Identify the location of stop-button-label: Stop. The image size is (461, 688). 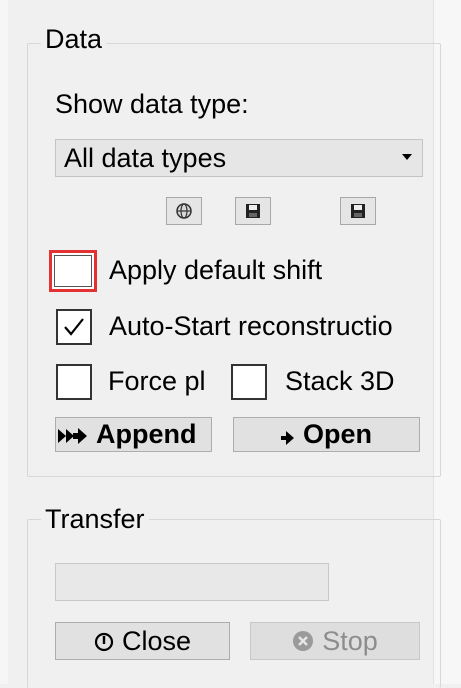
(350, 641).